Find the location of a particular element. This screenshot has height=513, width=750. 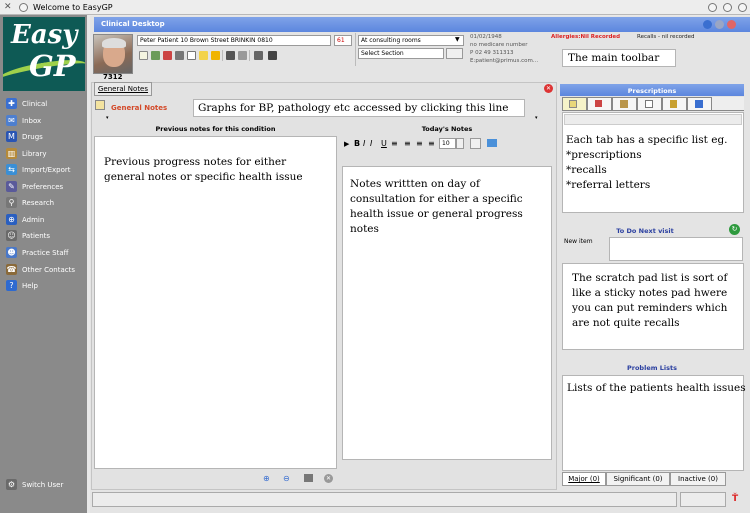

justify-button: ≡ is located at coordinates (431, 143).